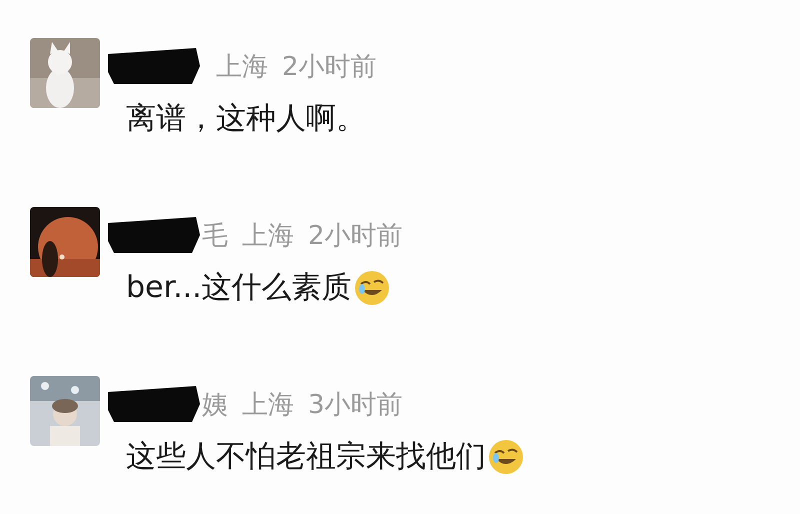 This screenshot has height=514, width=800. What do you see at coordinates (215, 235) in the screenshot?
I see `user-name: 毛` at bounding box center [215, 235].